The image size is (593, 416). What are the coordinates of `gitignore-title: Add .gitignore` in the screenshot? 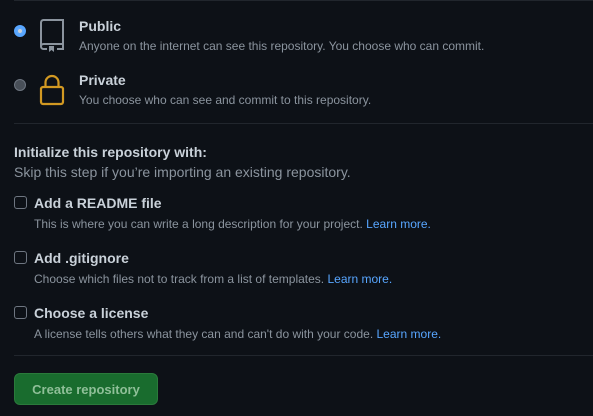 It's located at (81, 258).